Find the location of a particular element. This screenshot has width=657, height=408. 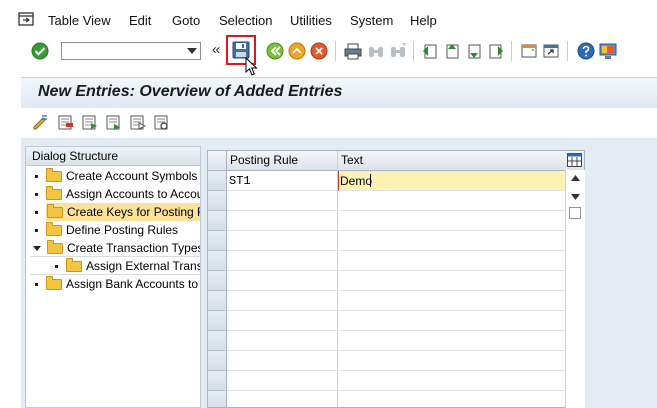

back-icon is located at coordinates (275, 51).